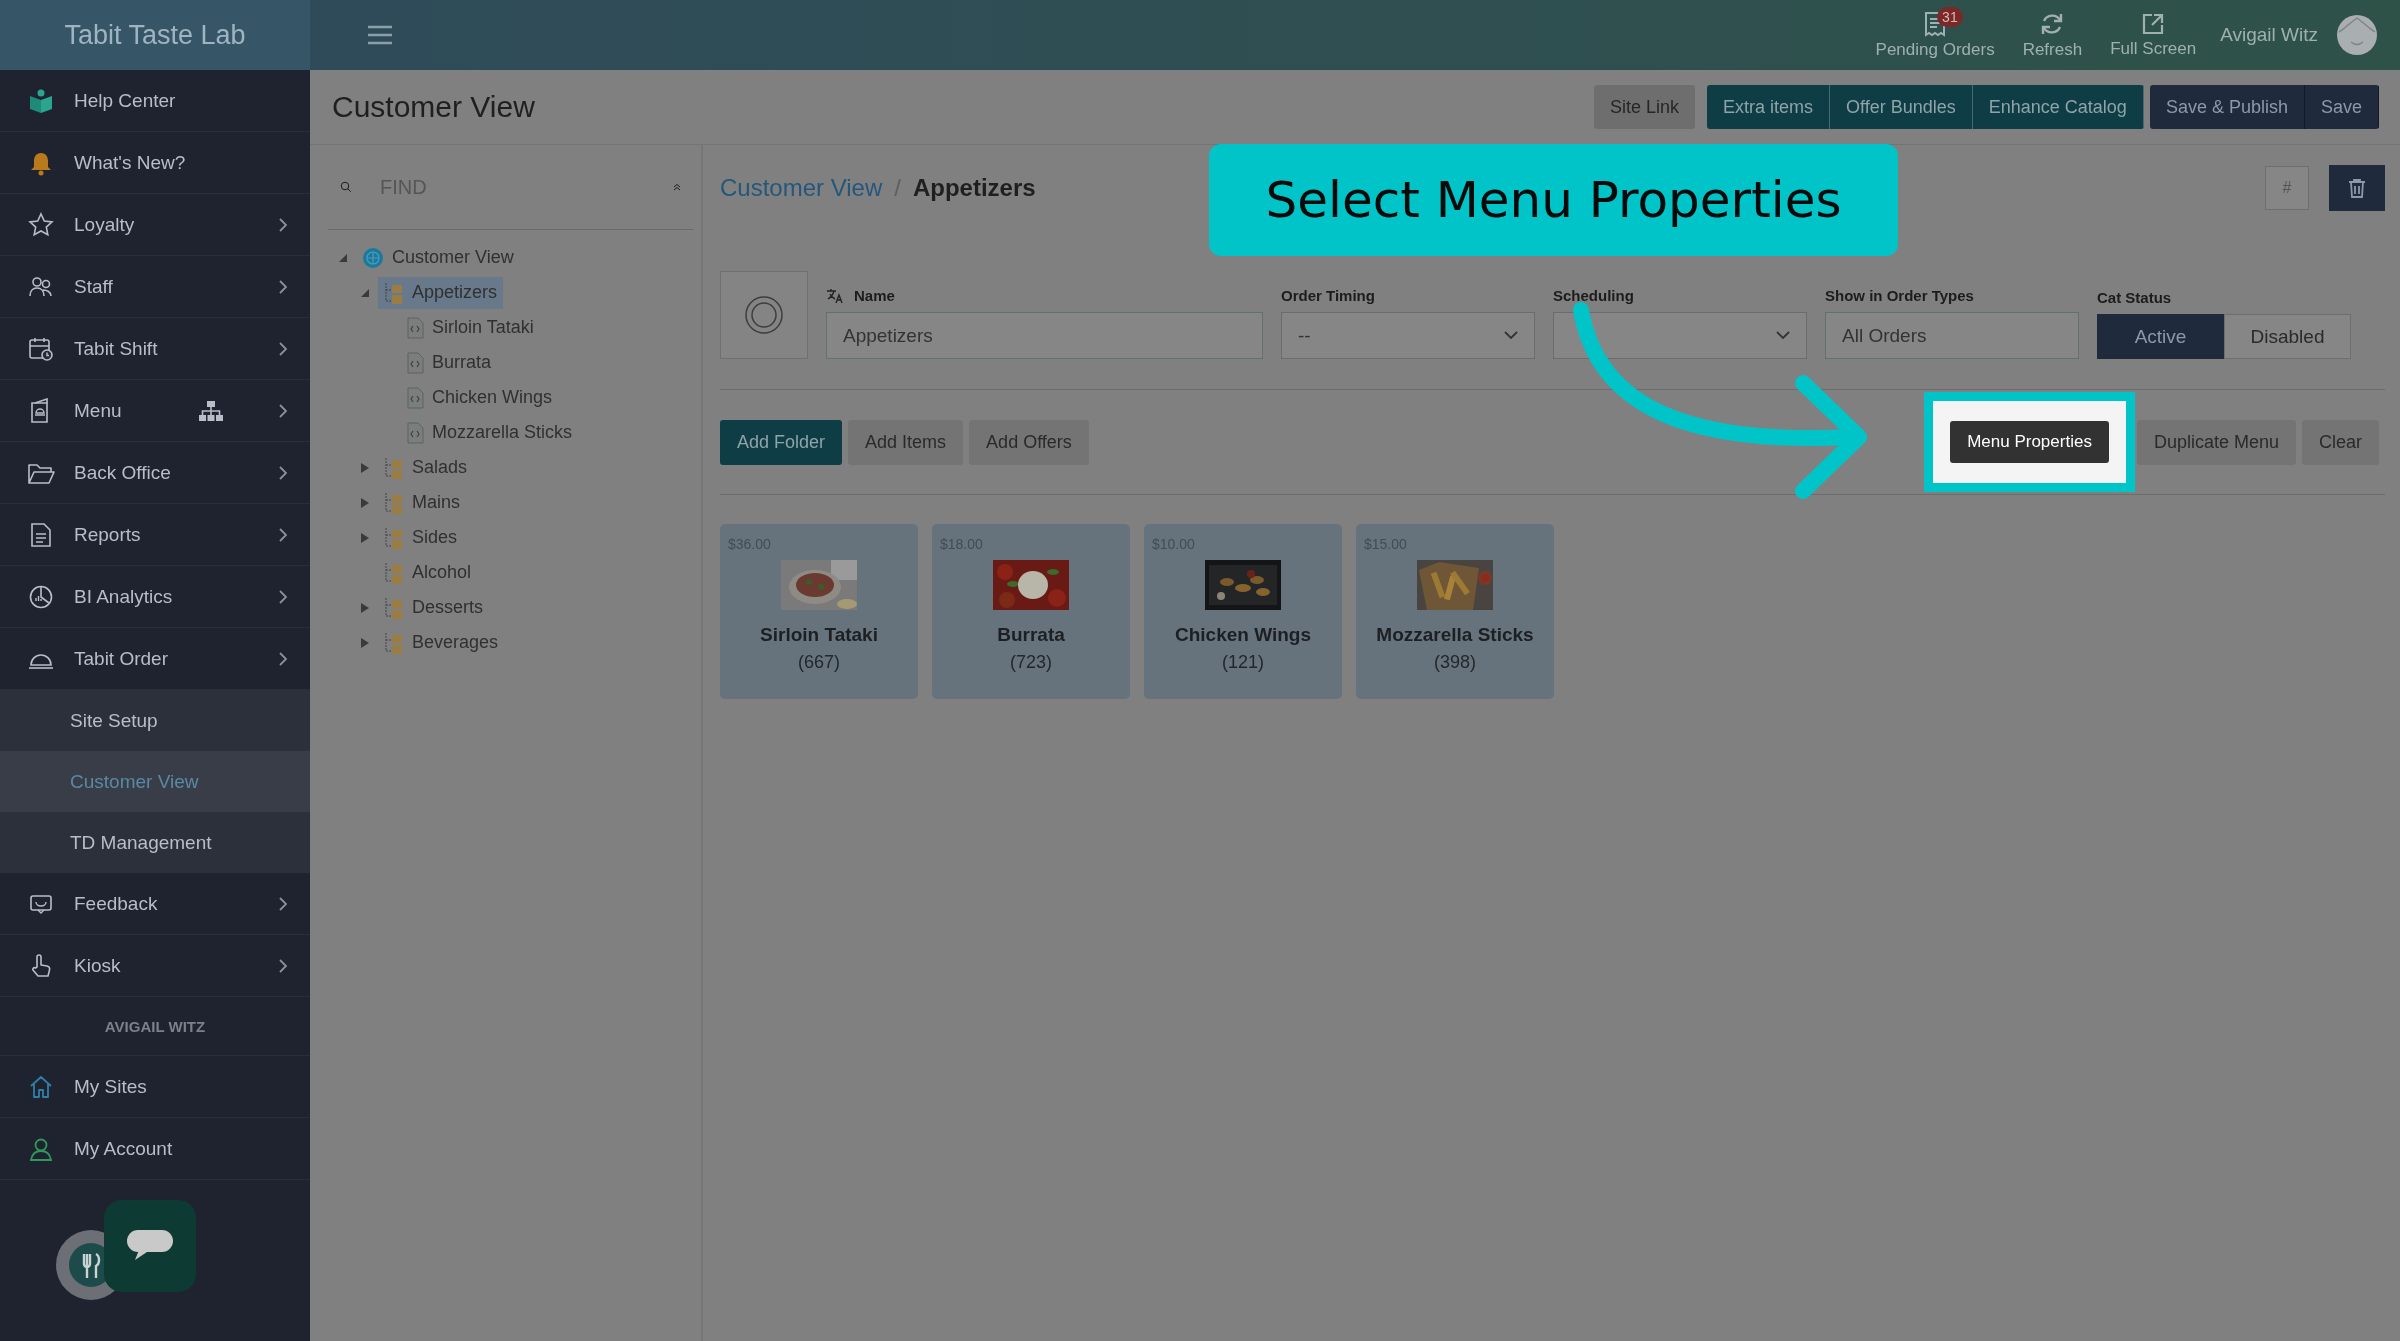  I want to click on action-button: Menu Properties, so click(2029, 442).